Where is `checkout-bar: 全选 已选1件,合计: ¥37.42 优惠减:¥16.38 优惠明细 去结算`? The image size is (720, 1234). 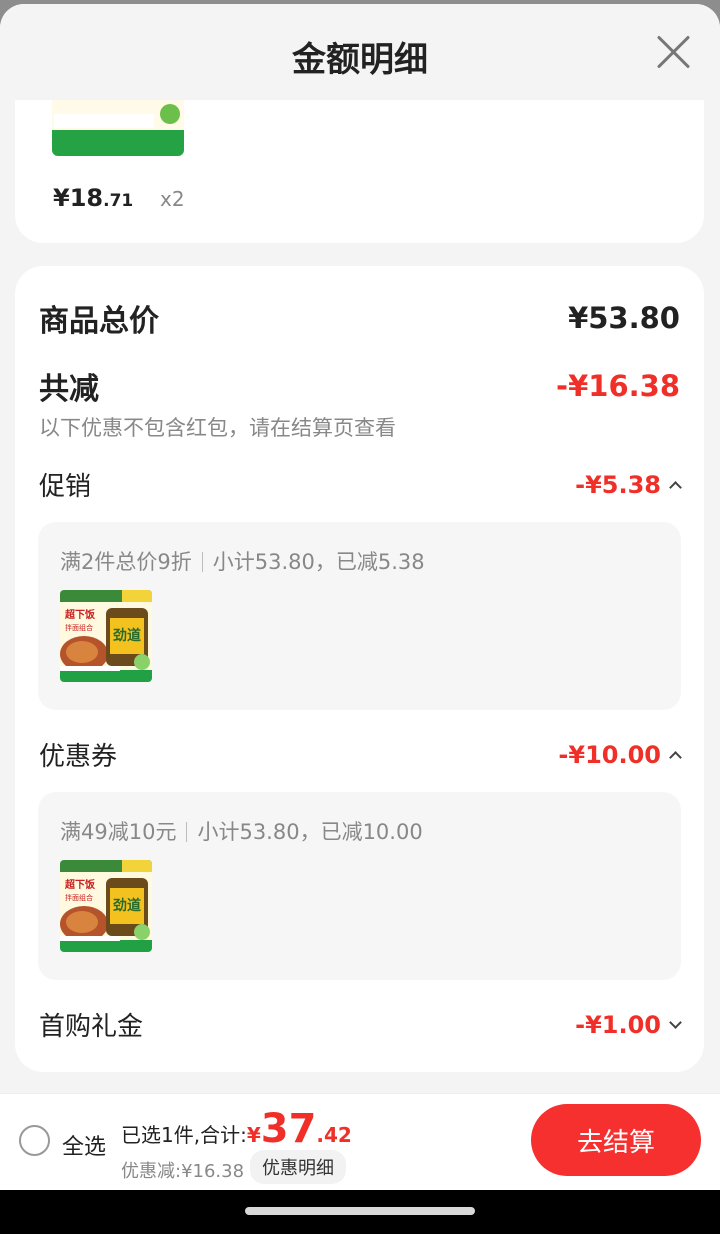 checkout-bar: 全选 已选1件,合计: ¥37.42 优惠减:¥16.38 优惠明细 去结算 is located at coordinates (360, 1141).